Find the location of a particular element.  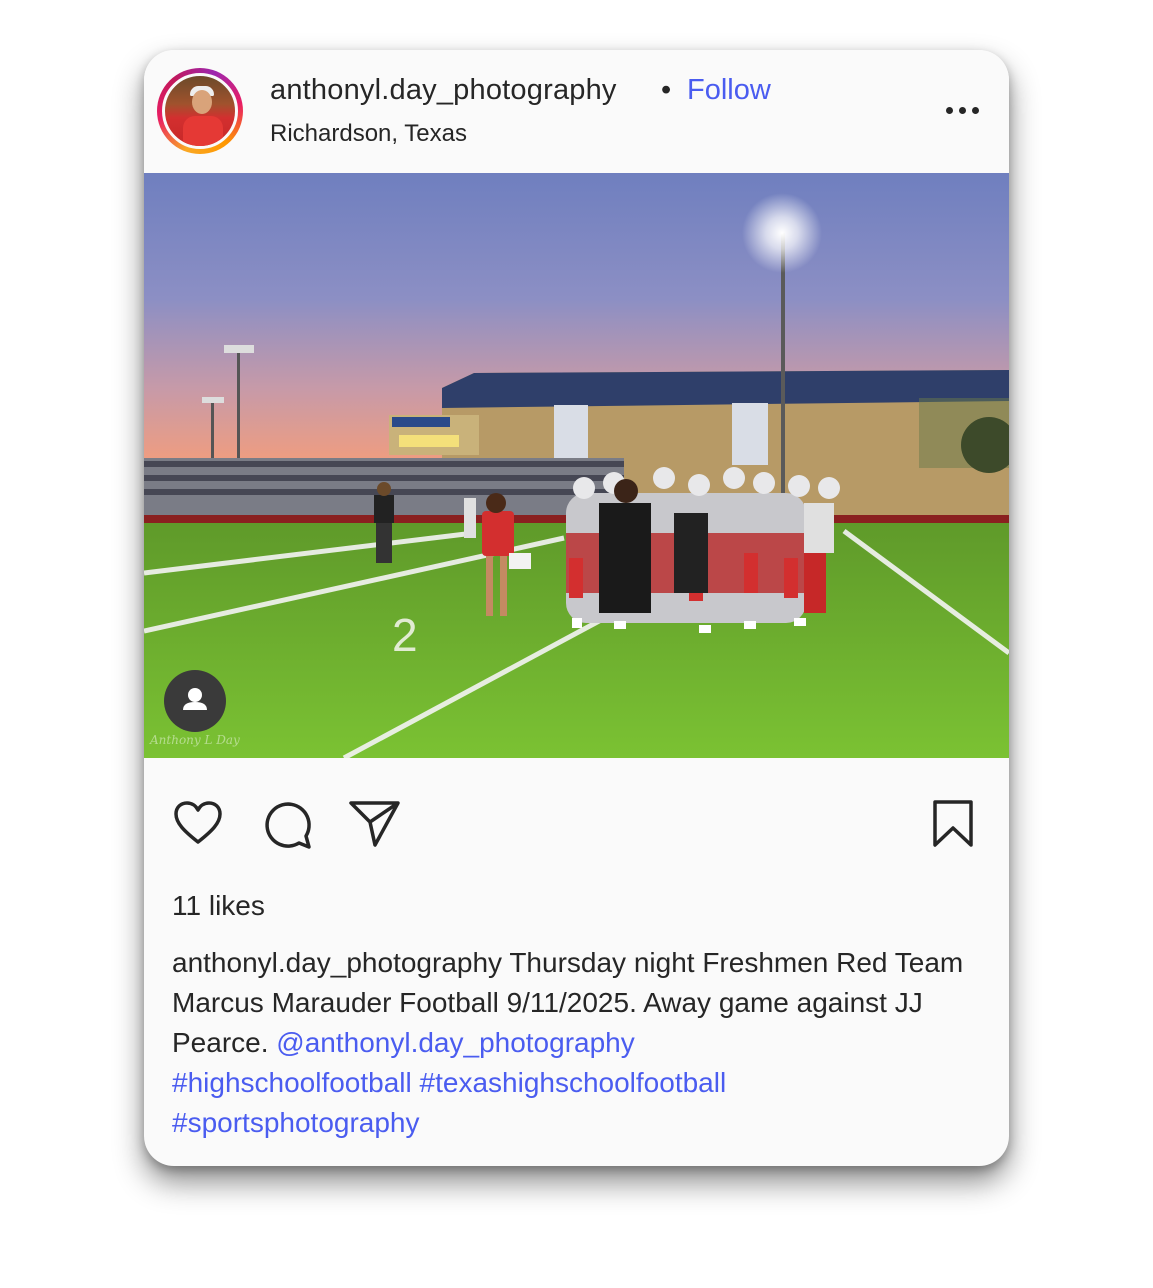

photo-watermark: Anthony L Day is located at coordinates (195, 740).